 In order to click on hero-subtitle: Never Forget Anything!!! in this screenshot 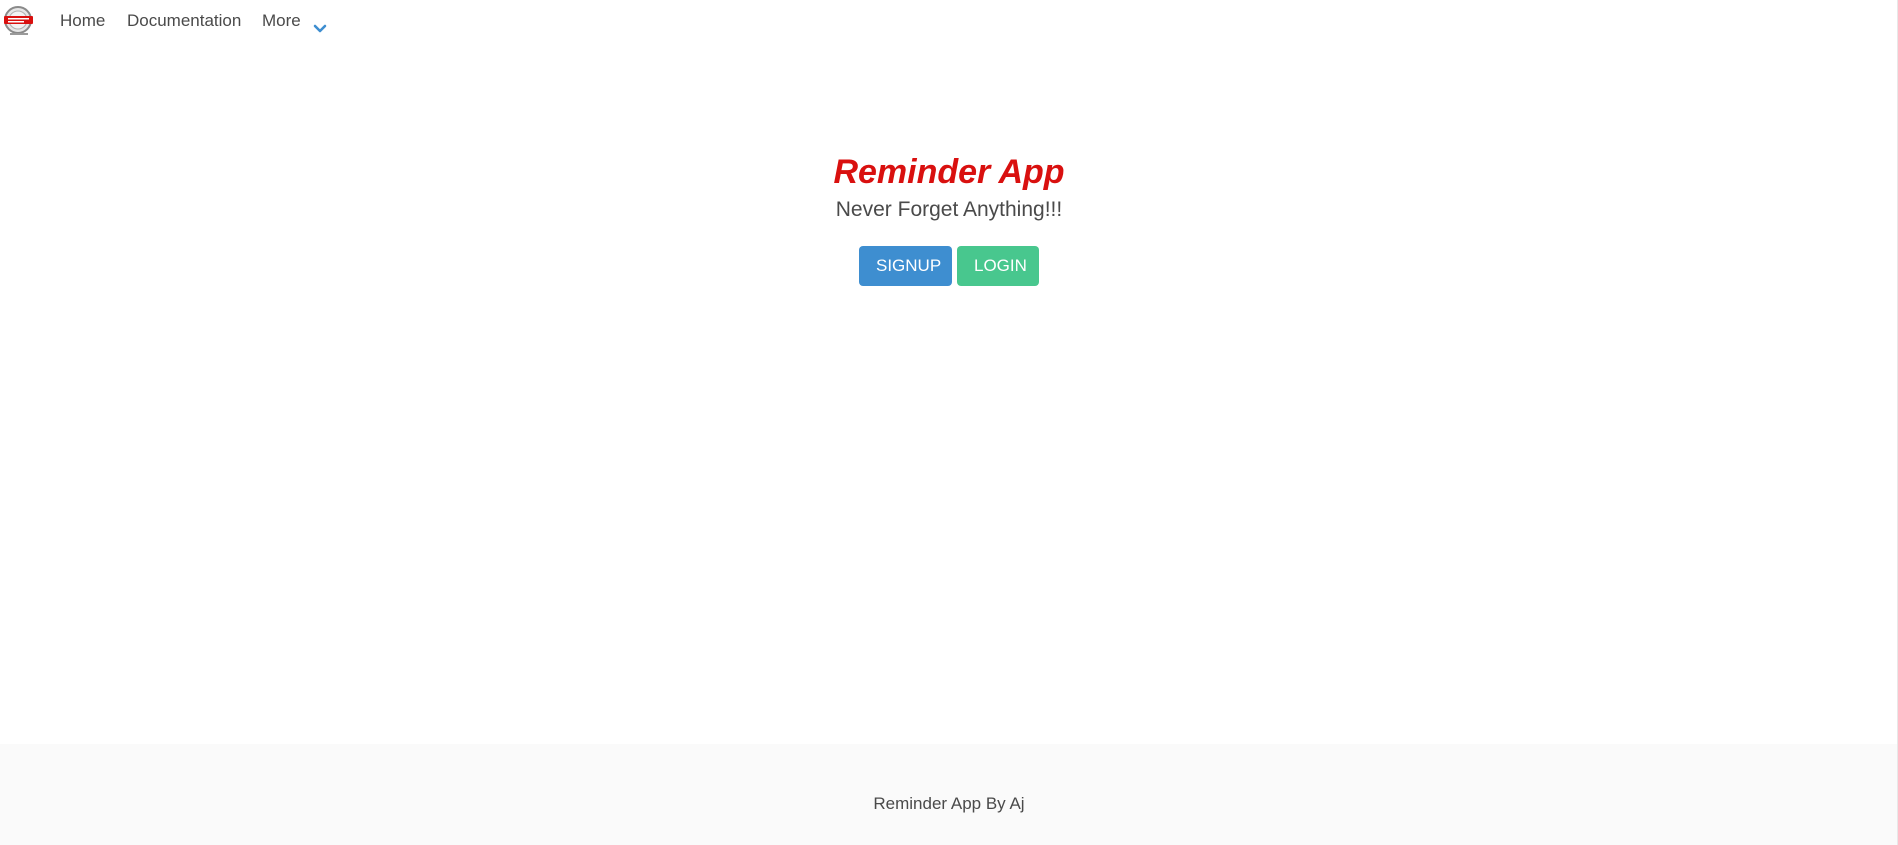, I will do `click(949, 209)`.